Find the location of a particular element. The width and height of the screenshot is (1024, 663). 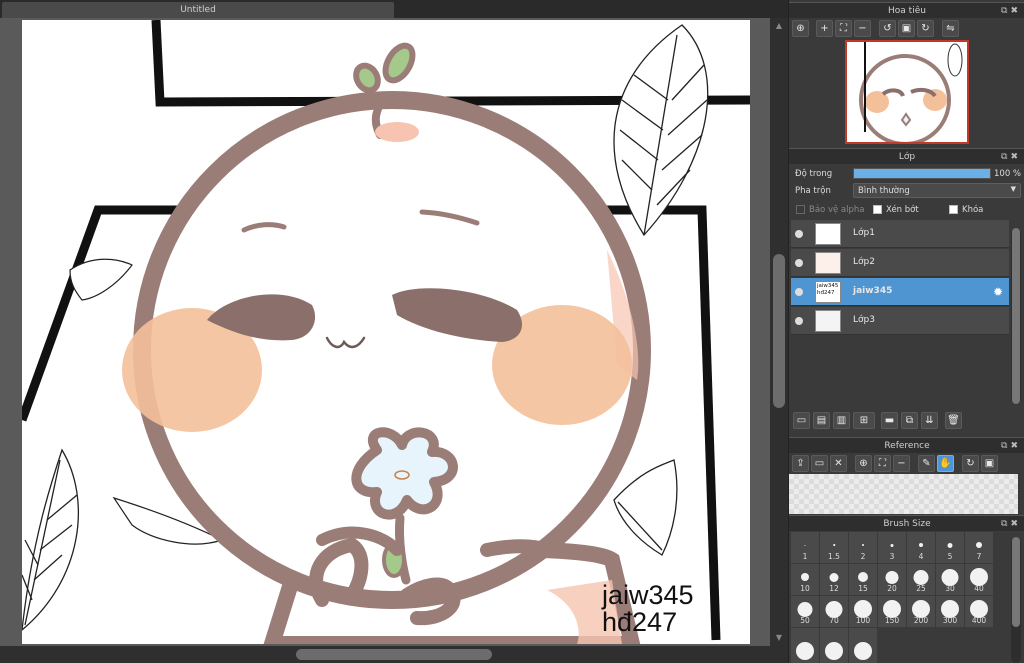

canvas-horizontal-scrollbar is located at coordinates (394, 654).